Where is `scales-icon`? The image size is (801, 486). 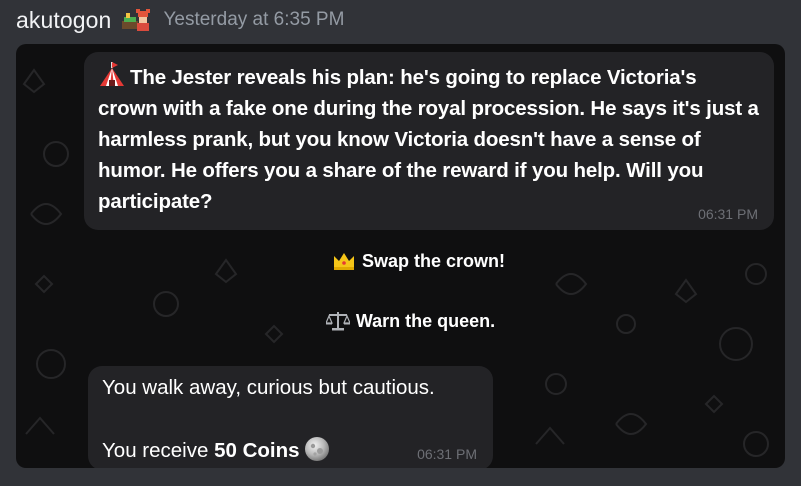 scales-icon is located at coordinates (337, 321).